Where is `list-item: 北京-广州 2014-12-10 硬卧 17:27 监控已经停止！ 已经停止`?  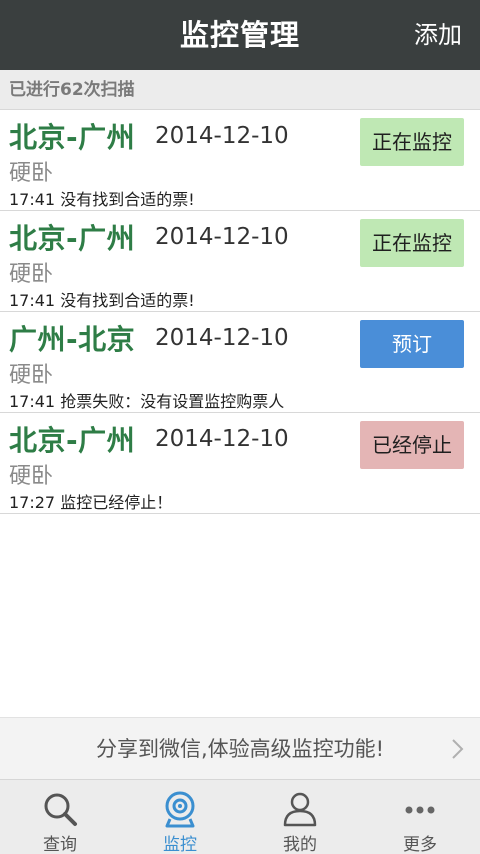 list-item: 北京-广州 2014-12-10 硬卧 17:27 监控已经停止！ 已经停止 is located at coordinates (240, 463).